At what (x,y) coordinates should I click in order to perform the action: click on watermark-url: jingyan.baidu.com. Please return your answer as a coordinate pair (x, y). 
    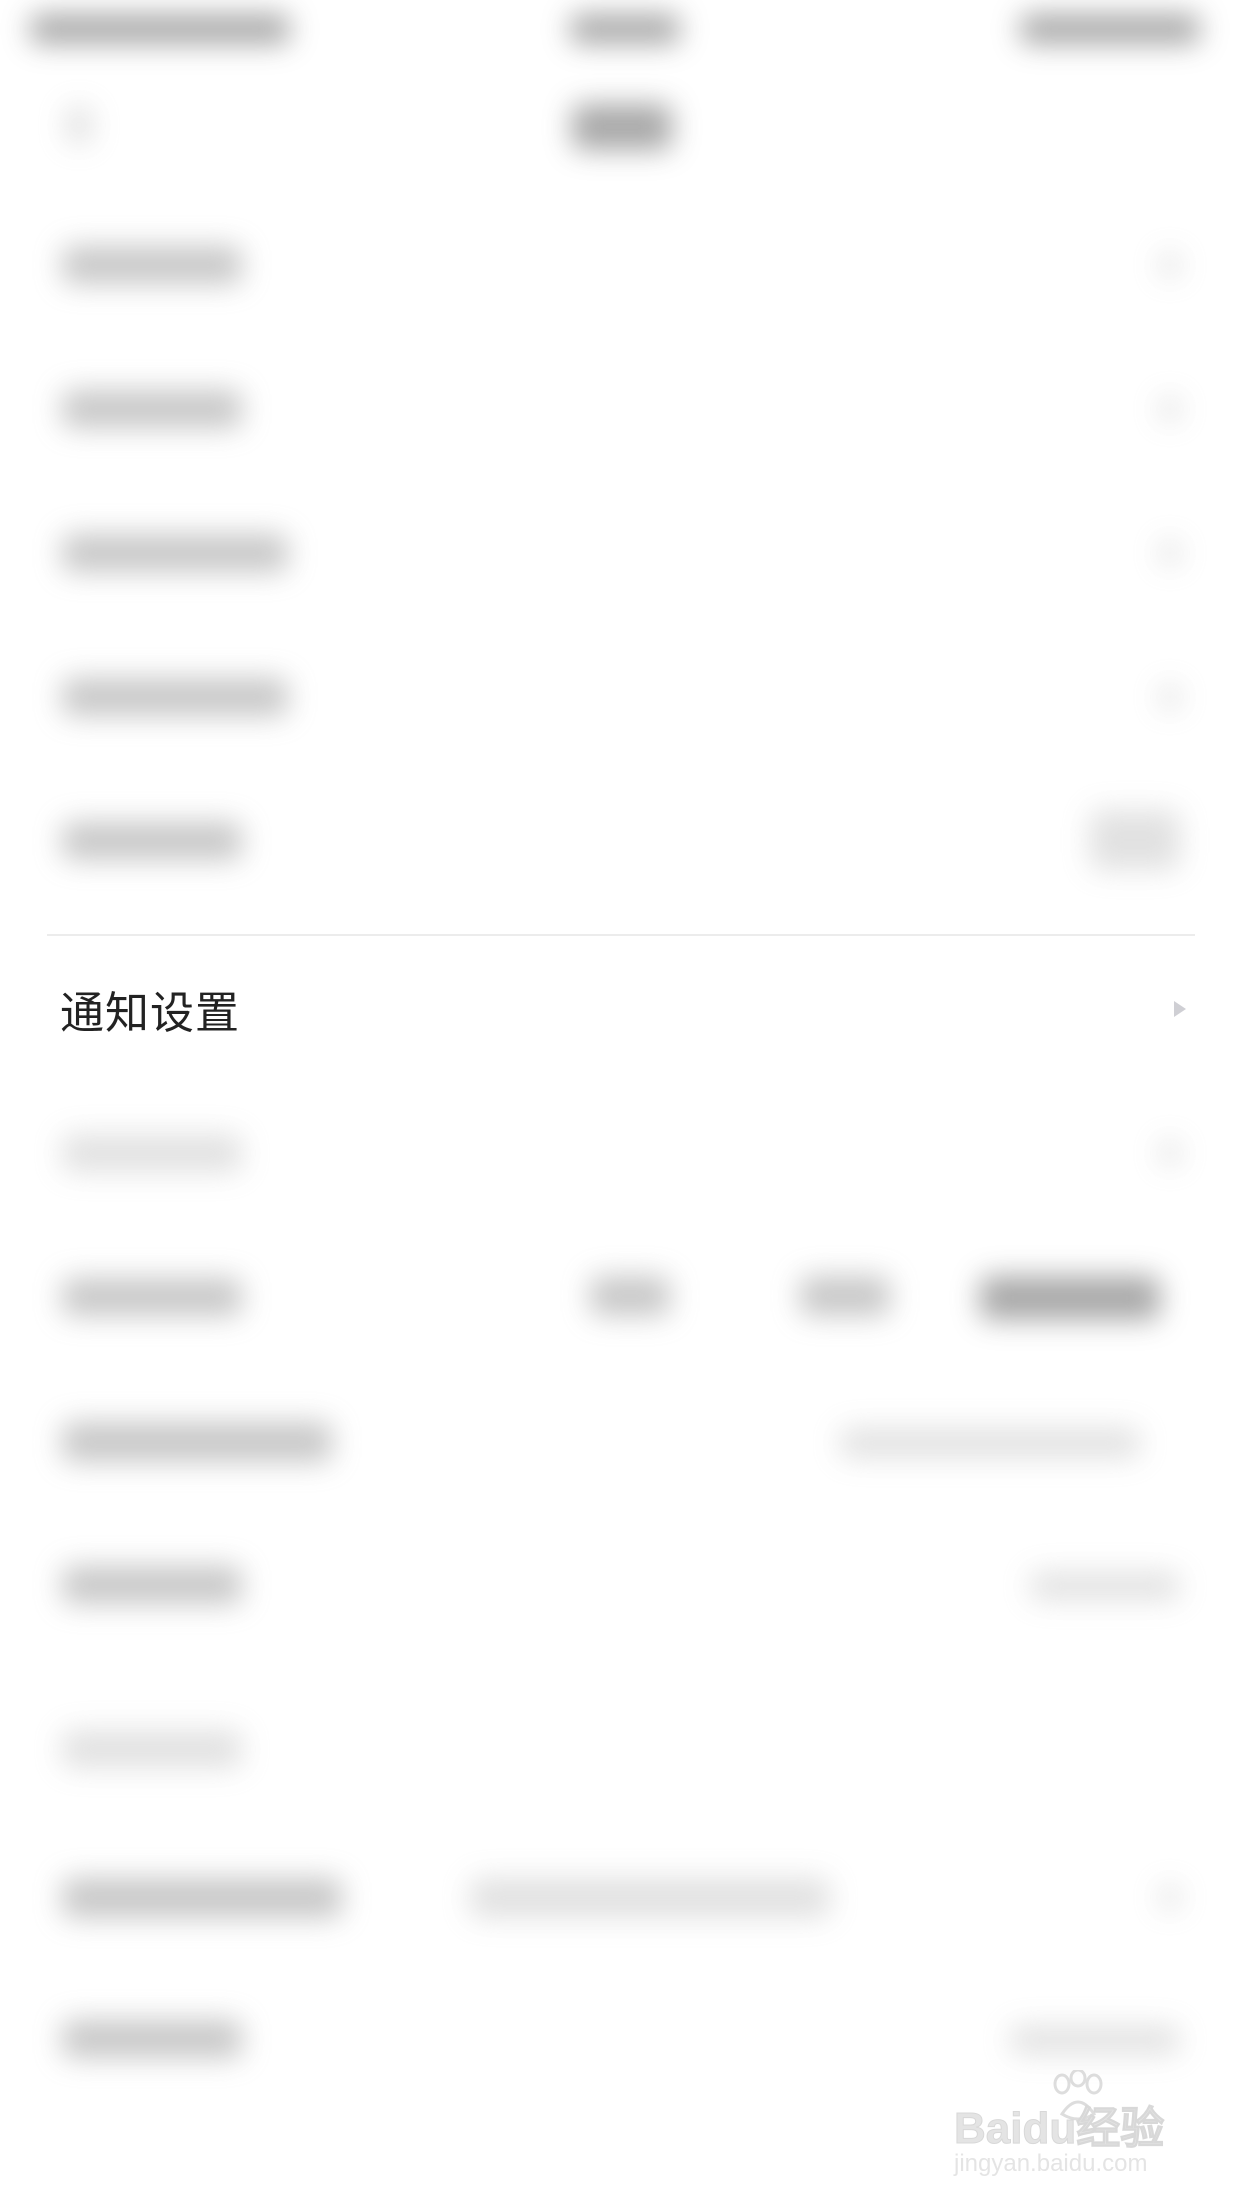
    Looking at the image, I should click on (1051, 2163).